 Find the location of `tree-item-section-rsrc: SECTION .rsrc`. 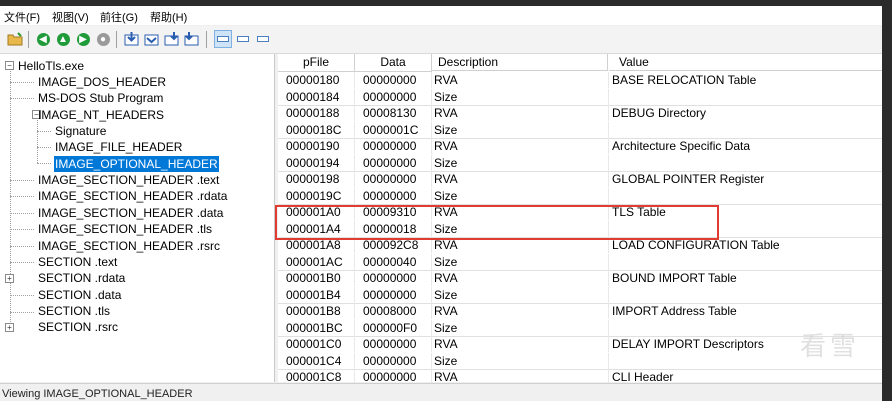

tree-item-section-rsrc: SECTION .rsrc is located at coordinates (78, 327).